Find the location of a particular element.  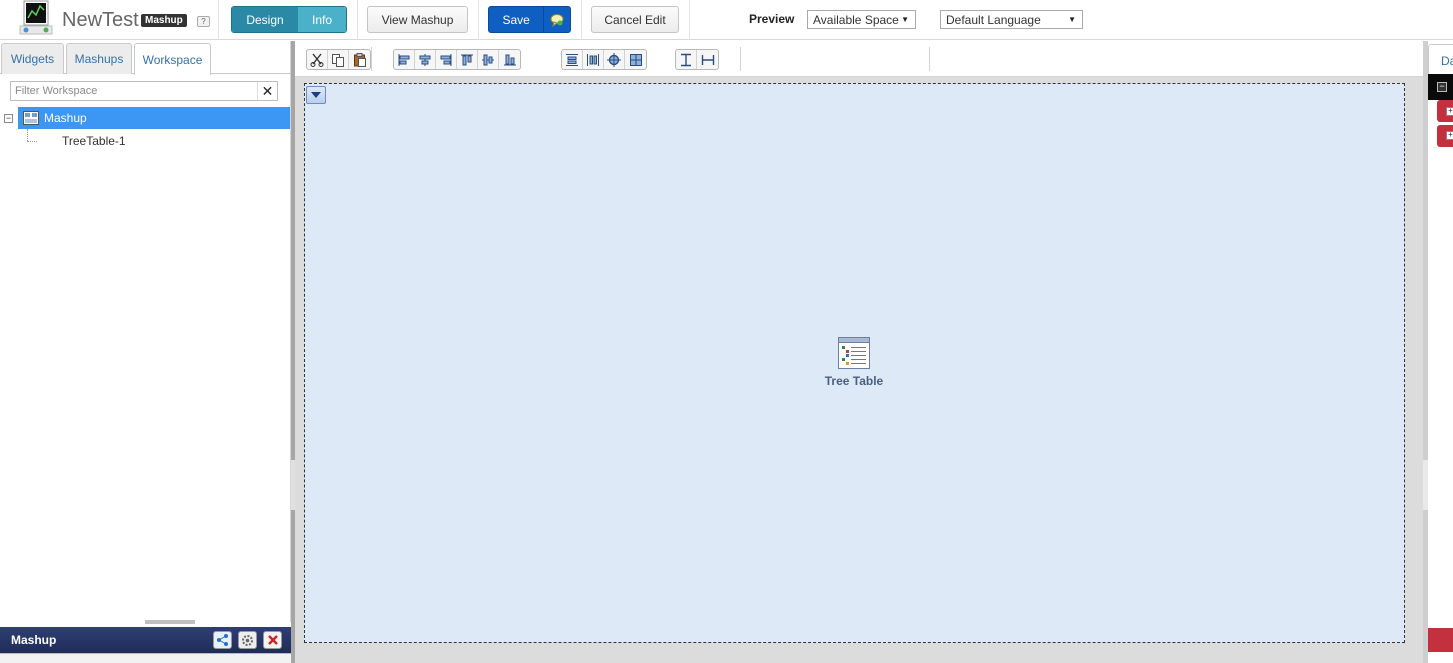

size-tools is located at coordinates (697, 59).